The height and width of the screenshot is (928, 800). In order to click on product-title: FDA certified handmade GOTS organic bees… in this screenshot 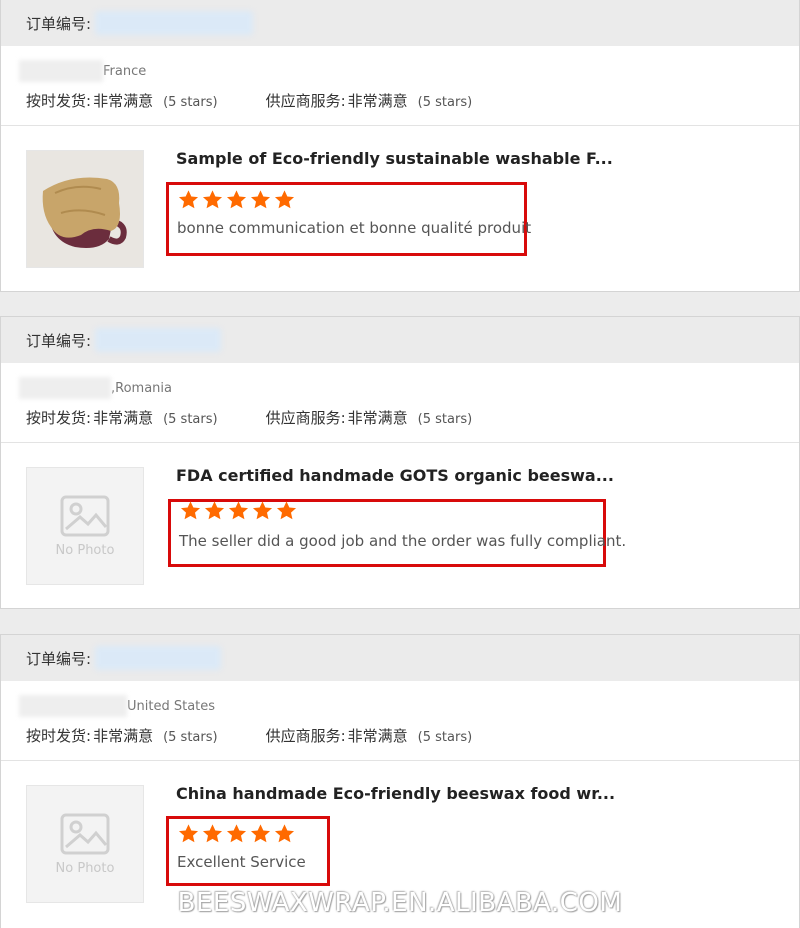, I will do `click(395, 475)`.